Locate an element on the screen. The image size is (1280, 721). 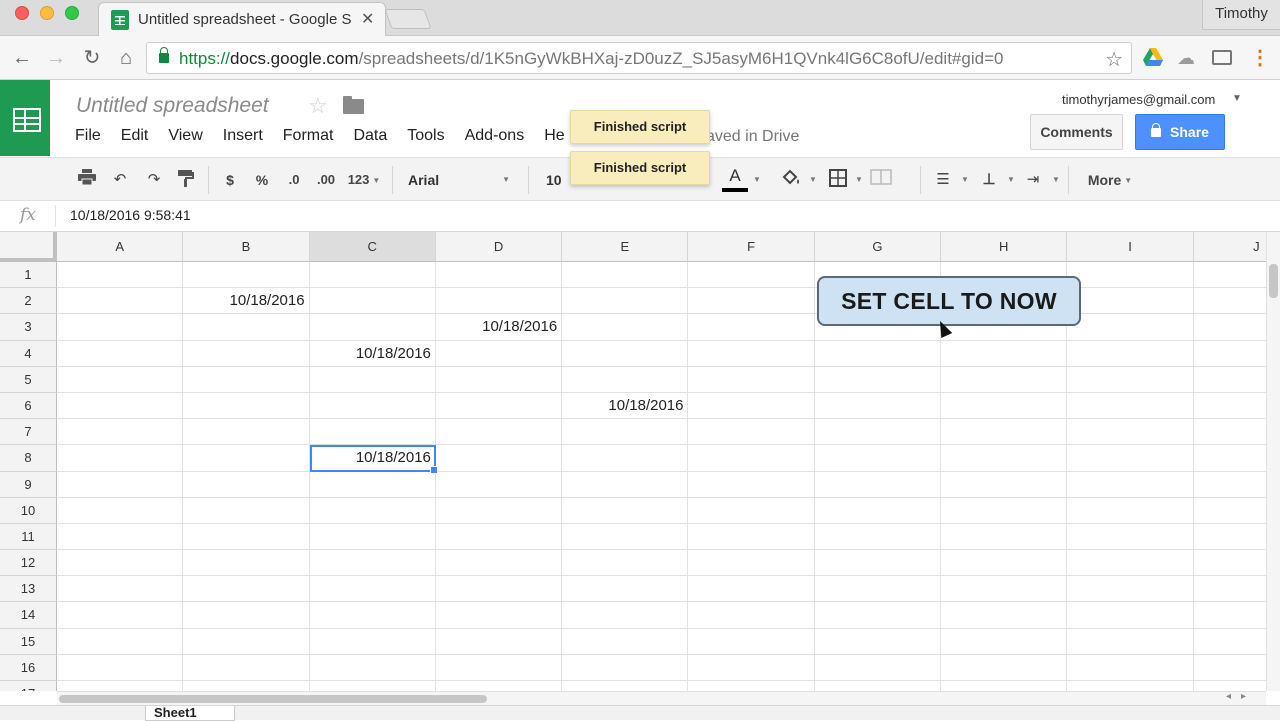
cell-h15 is located at coordinates (1004, 641).